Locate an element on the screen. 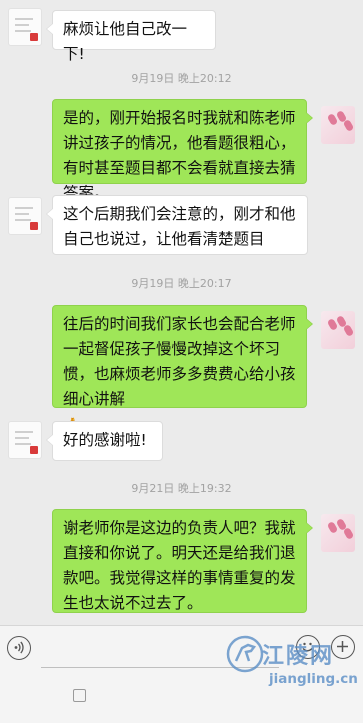  message-bubble: 麻烦让他自己改一下! is located at coordinates (131, 36).